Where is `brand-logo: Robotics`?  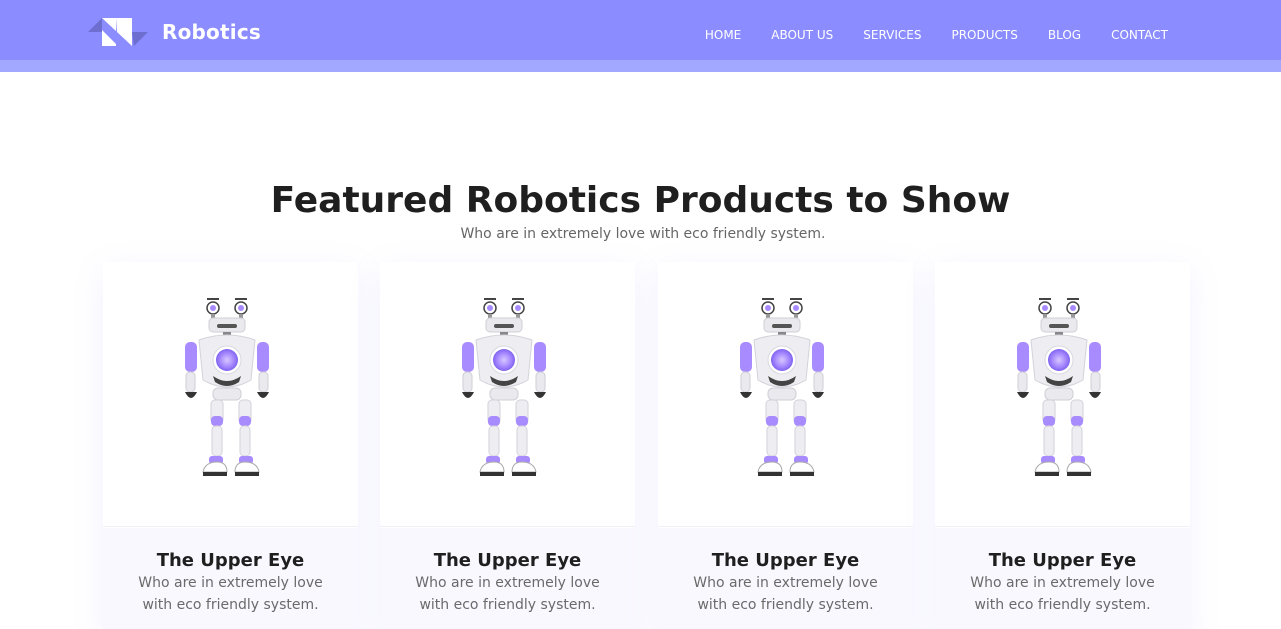
brand-logo: Robotics is located at coordinates (174, 32).